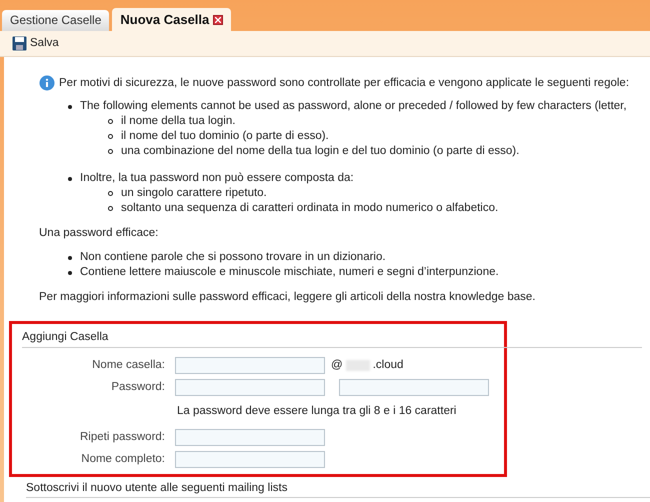  What do you see at coordinates (287, 297) in the screenshot?
I see `paragraph: Per maggiori informazioni sulle password efficaci, leggere gli articoli della nostra knowledge base.` at bounding box center [287, 297].